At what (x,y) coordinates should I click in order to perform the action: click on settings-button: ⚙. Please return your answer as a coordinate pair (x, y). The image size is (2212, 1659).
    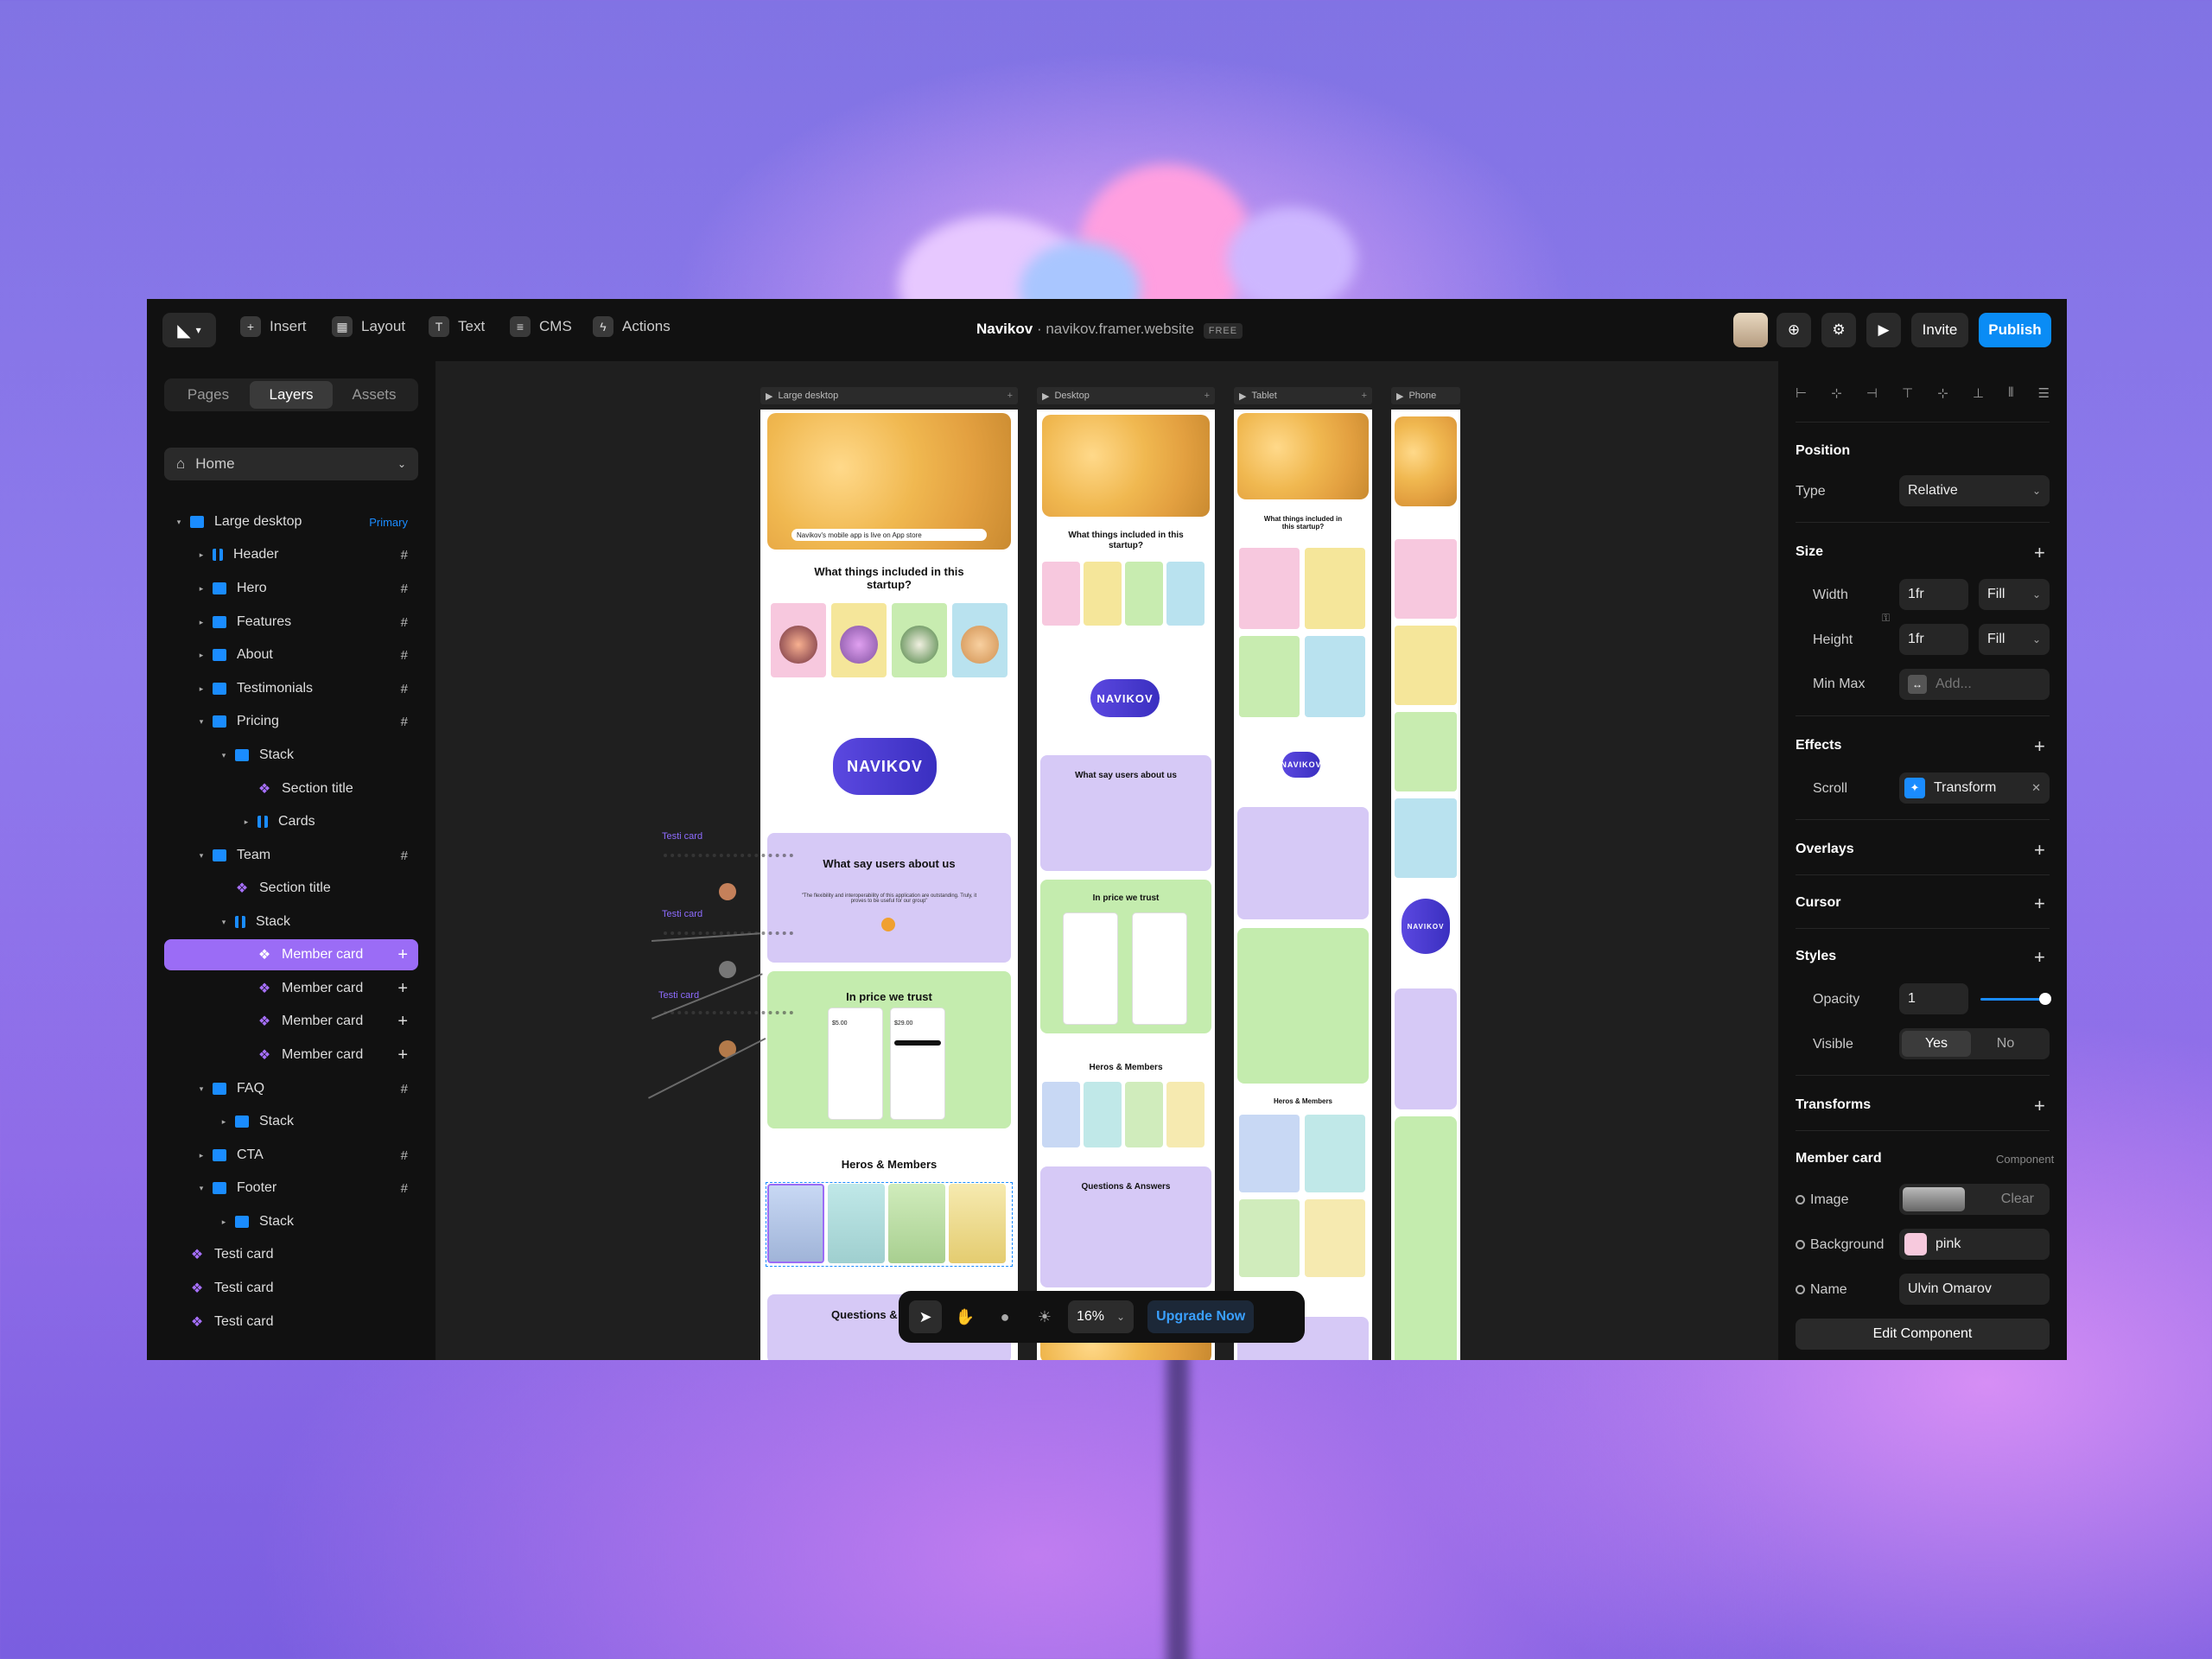
    Looking at the image, I should click on (1838, 330).